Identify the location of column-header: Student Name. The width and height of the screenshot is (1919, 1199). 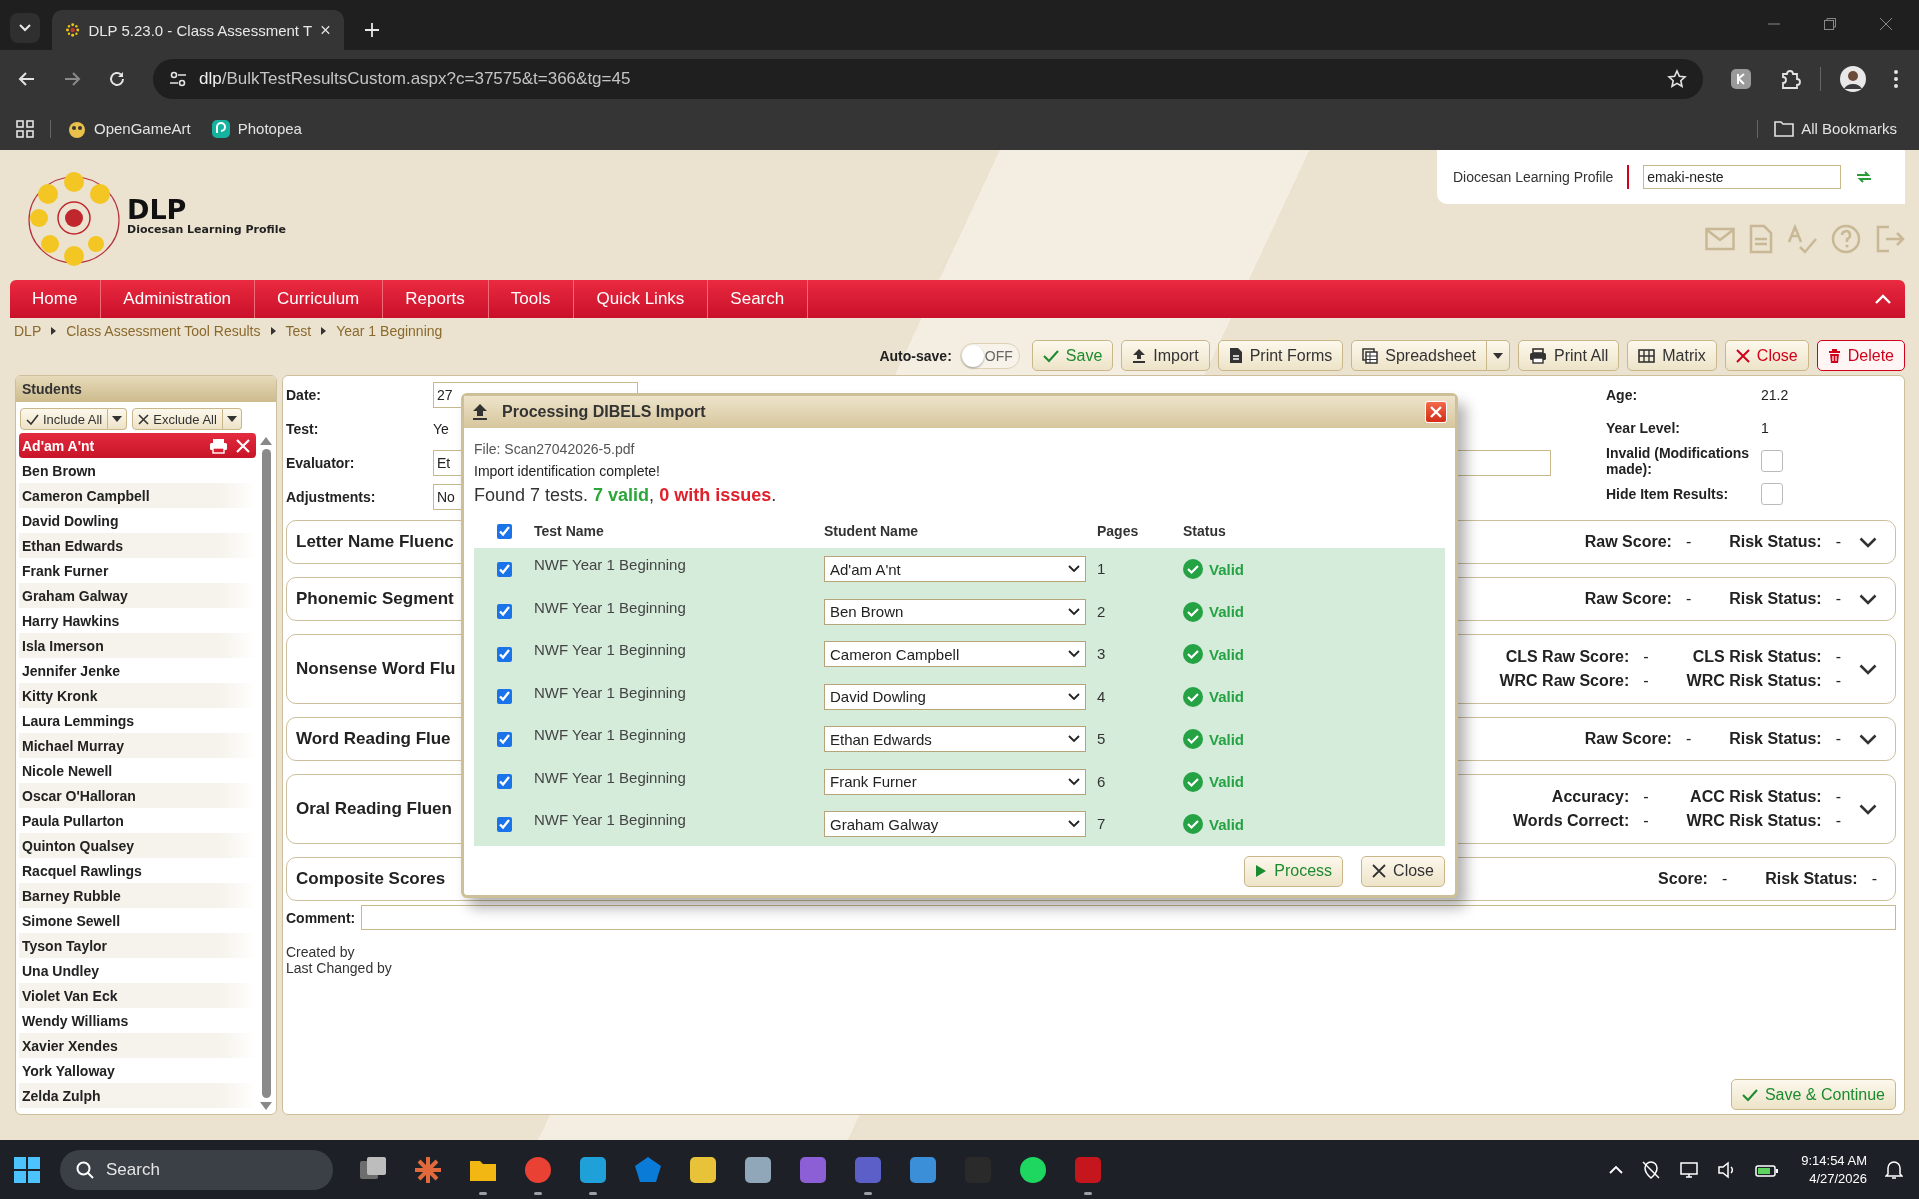
(871, 531).